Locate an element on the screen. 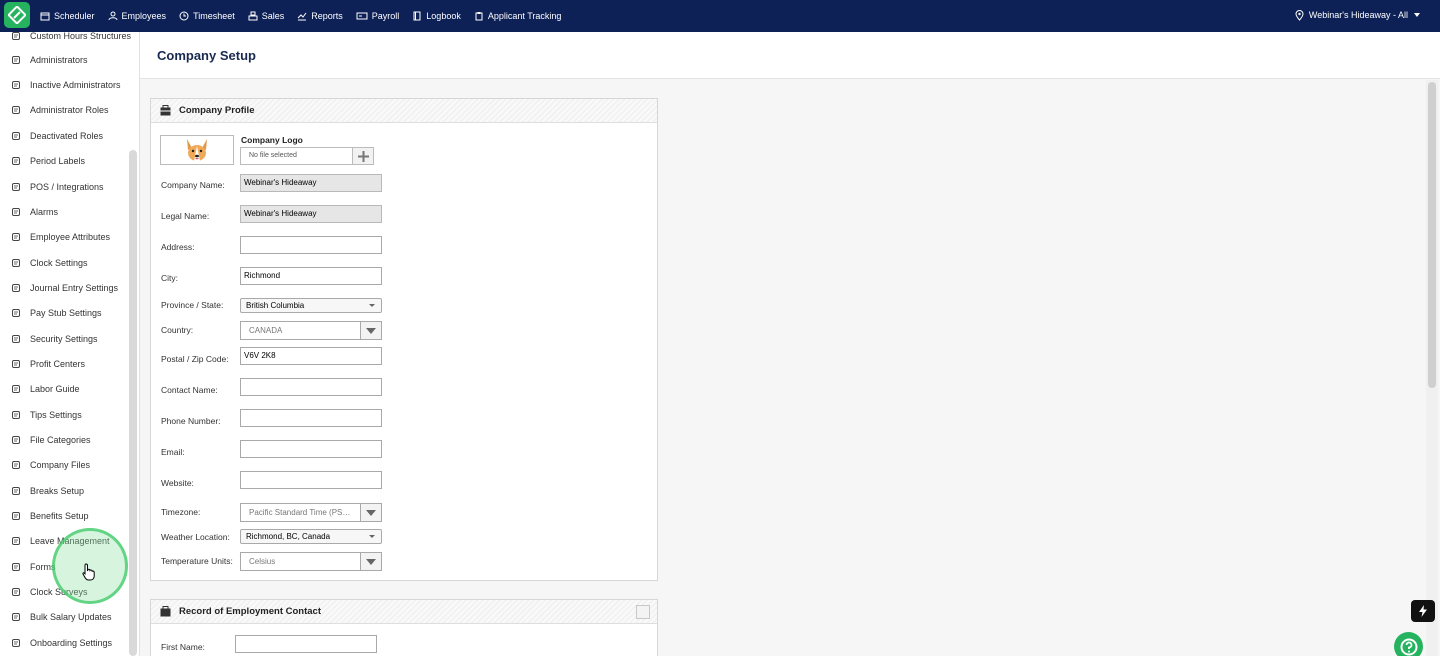 The width and height of the screenshot is (1440, 656). clock-settings-icon is located at coordinates (16, 263).